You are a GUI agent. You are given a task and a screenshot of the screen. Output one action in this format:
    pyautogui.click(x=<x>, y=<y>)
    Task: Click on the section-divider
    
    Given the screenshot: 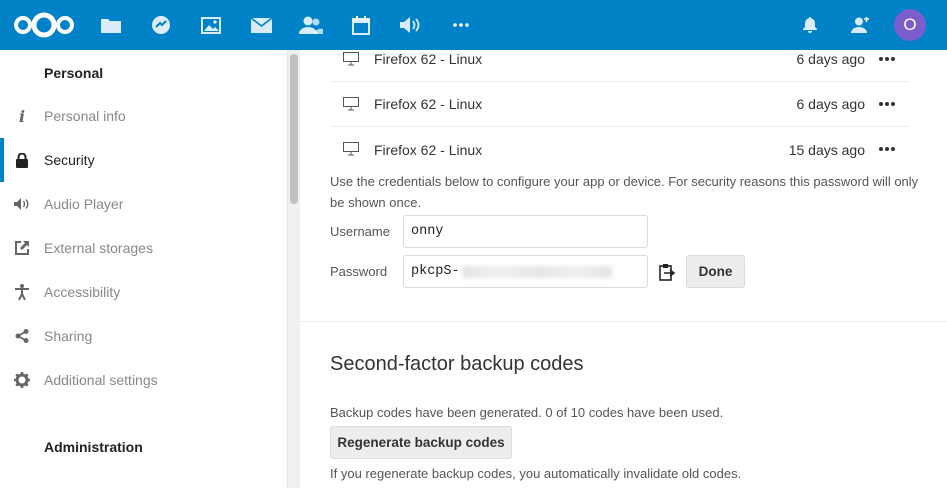 What is the action you would take?
    pyautogui.click(x=623, y=321)
    